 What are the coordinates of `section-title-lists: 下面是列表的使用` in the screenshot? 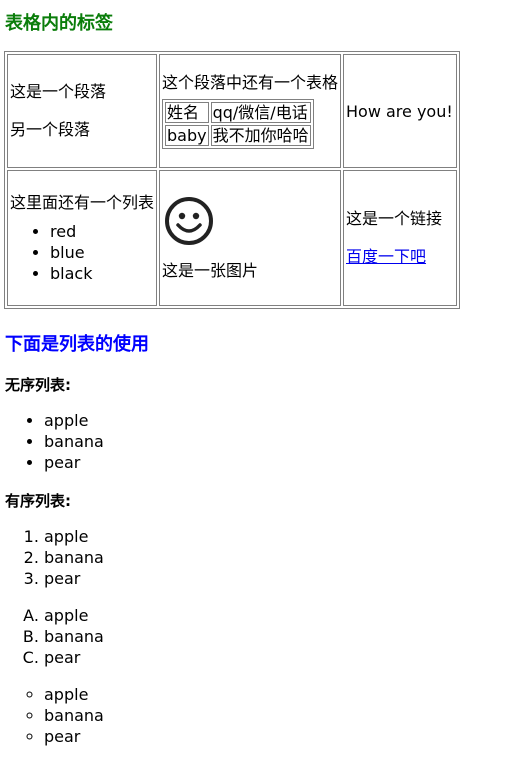 It's located at (77, 344).